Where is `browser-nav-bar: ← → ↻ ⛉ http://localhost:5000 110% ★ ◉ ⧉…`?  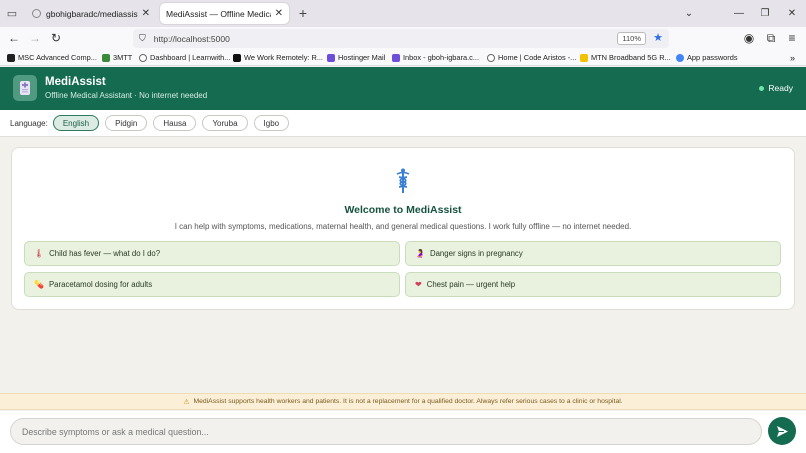
browser-nav-bar: ← → ↻ ⛉ http://localhost:5000 110% ★ ◉ ⧉… is located at coordinates (403, 38).